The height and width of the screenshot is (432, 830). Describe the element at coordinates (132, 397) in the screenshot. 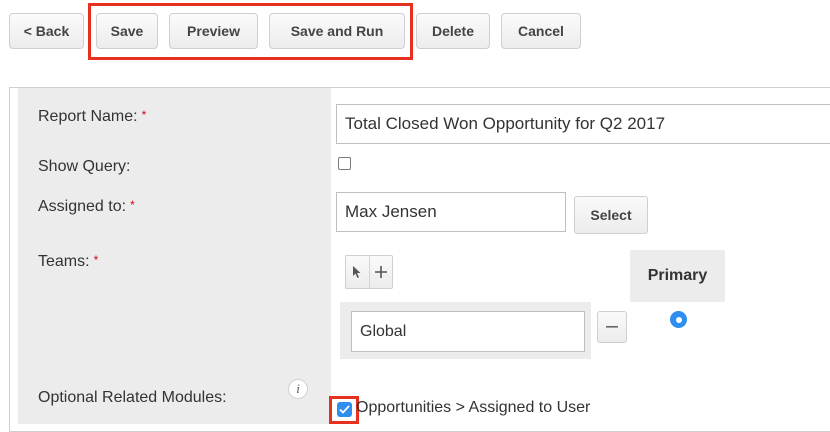

I see `optional-related-modules-label: Optional Related Modules:` at that location.